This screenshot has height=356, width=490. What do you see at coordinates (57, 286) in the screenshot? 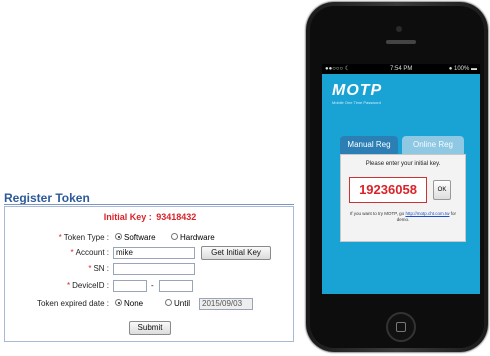
I see `device-id-row: * DeviceID :` at bounding box center [57, 286].